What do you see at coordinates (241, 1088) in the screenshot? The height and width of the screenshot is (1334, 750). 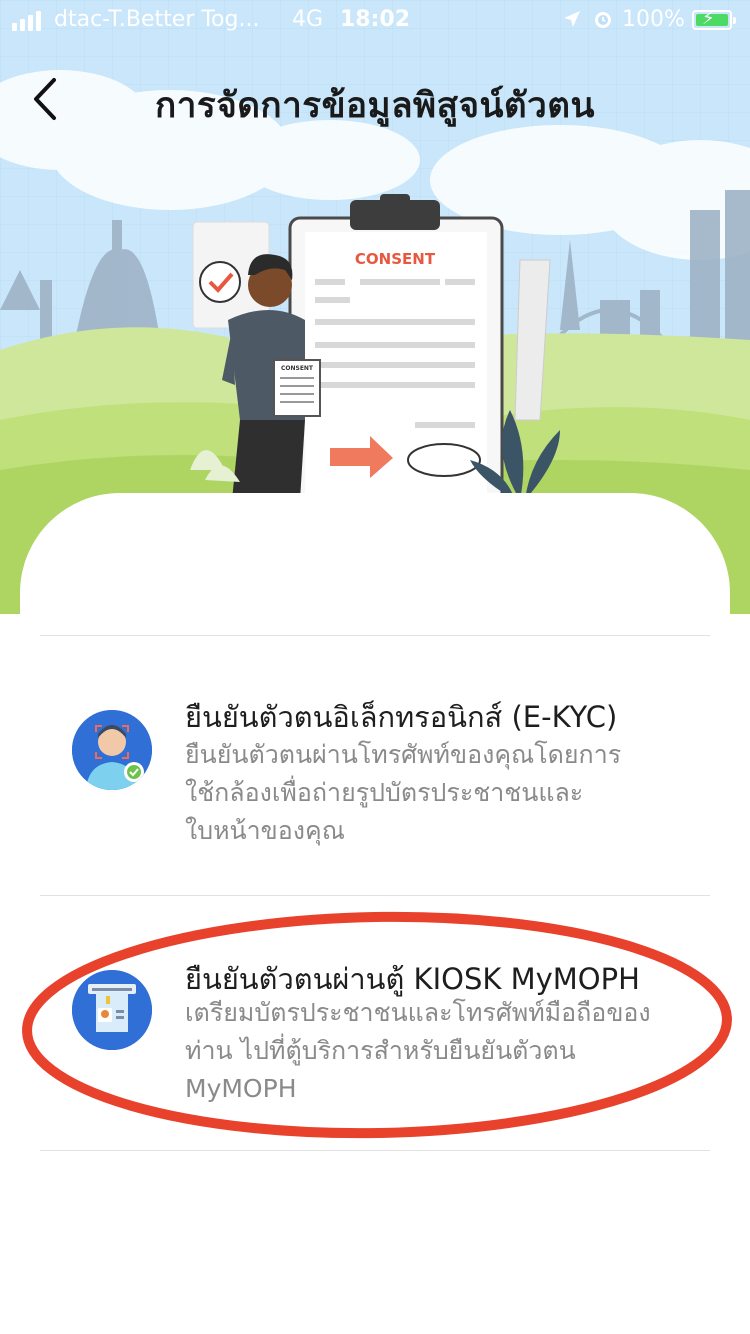 I see `description-line: MyMOPH` at bounding box center [241, 1088].